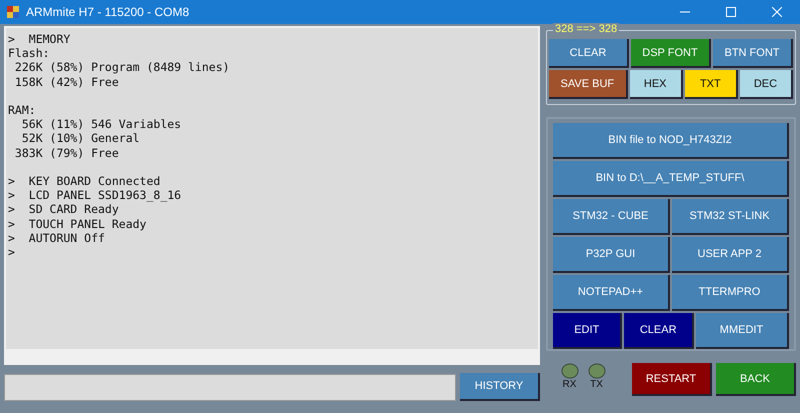 This screenshot has width=800, height=413. I want to click on toolbar-button: BIN to D:\__A_TEMP_STUFF\, so click(671, 179).